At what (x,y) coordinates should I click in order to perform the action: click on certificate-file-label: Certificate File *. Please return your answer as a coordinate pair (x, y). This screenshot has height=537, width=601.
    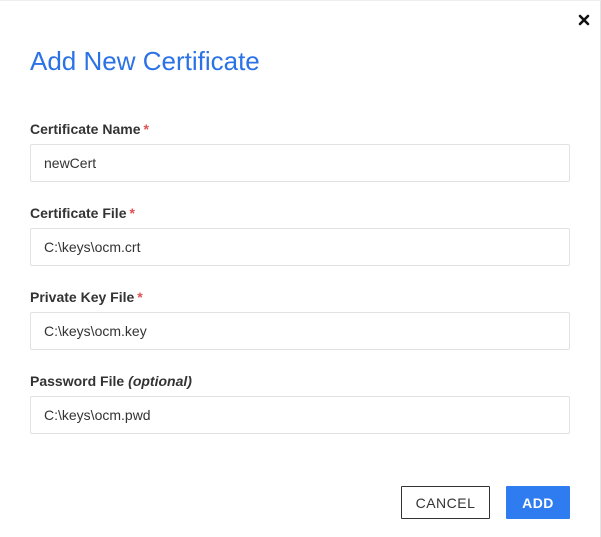
    Looking at the image, I should click on (82, 213).